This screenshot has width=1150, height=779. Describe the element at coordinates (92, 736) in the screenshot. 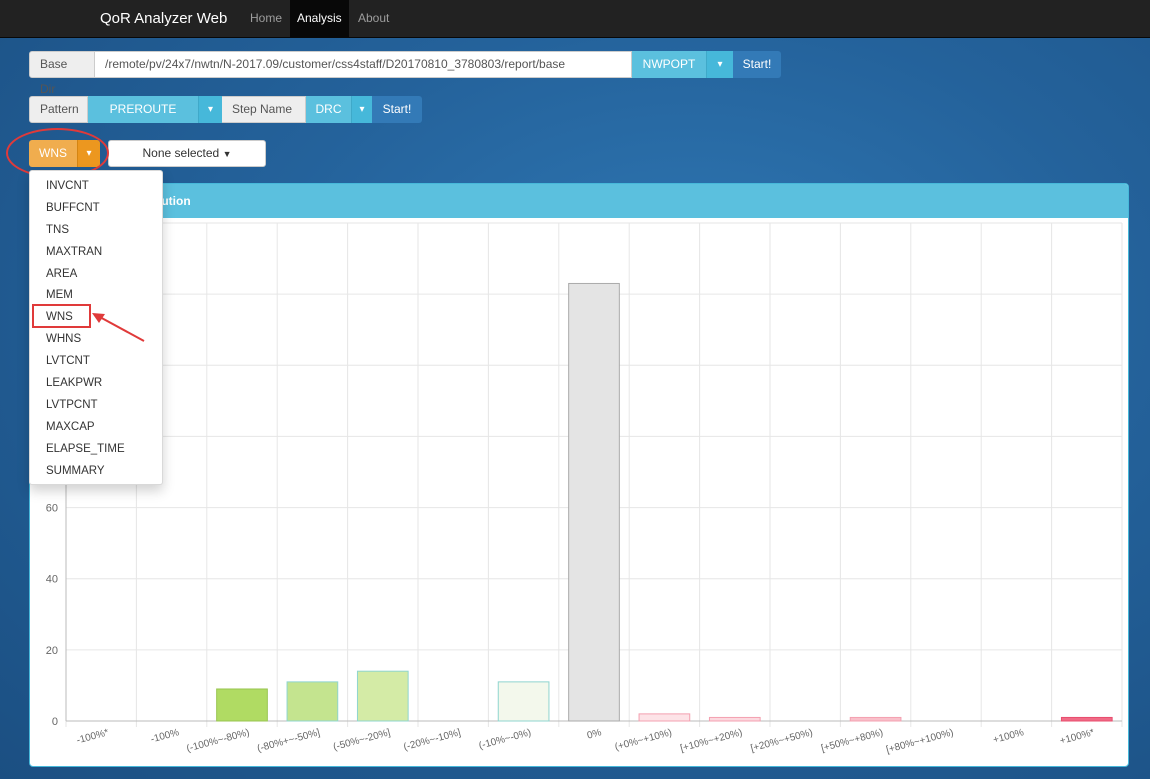

I see `x-tick-label: -100%*` at that location.